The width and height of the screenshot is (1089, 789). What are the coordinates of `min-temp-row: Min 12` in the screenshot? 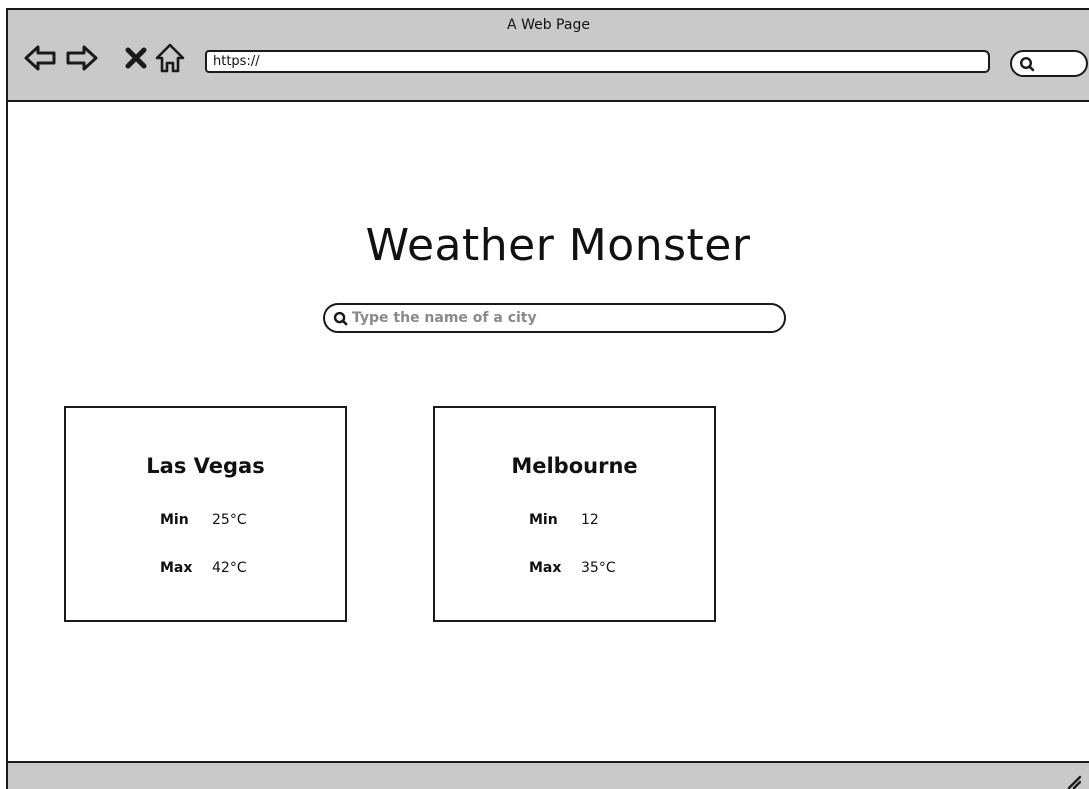 It's located at (564, 520).